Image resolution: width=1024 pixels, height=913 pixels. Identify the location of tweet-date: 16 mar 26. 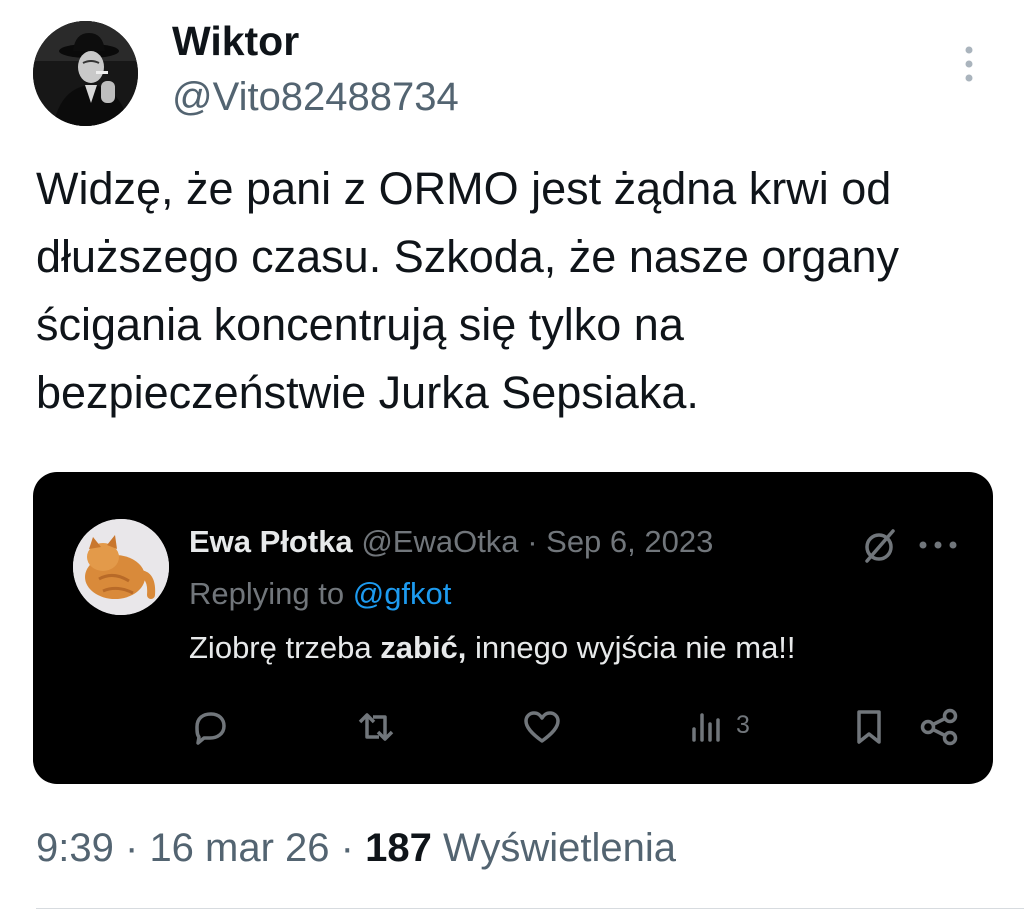
(239, 848).